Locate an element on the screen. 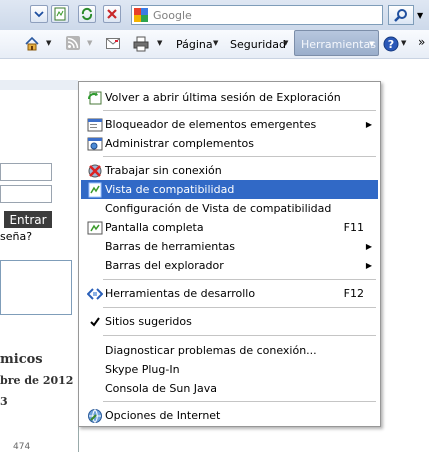 Image resolution: width=429 pixels, height=452 pixels. menu-item-label: Opciones de Internet is located at coordinates (163, 415).